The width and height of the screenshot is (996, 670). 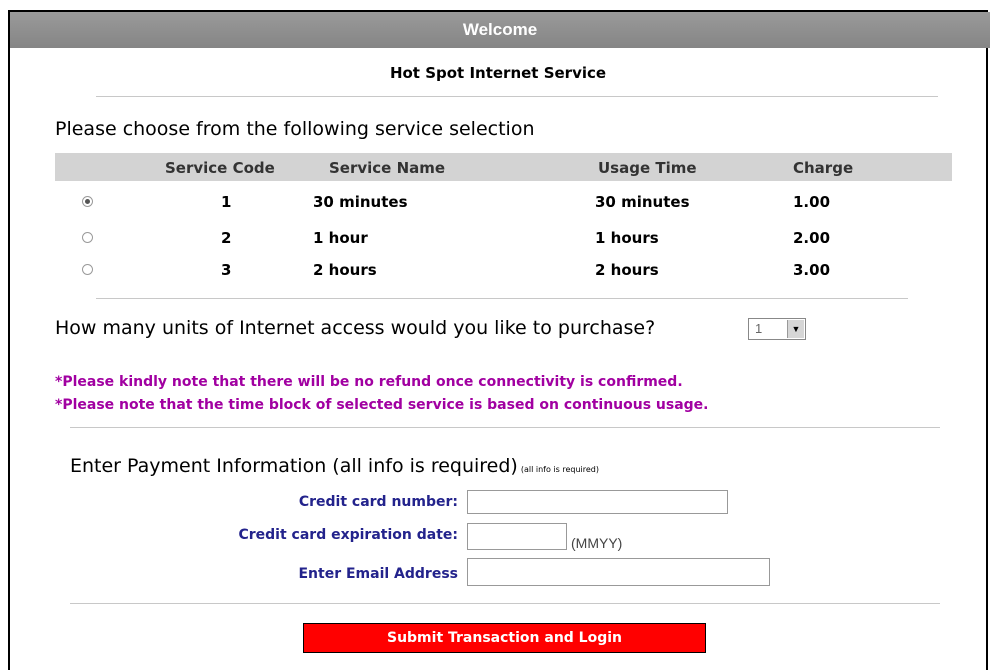 I want to click on charge: 3.00, so click(x=812, y=270).